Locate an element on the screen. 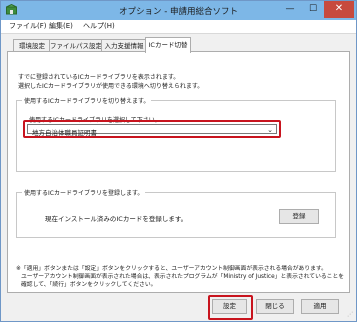  description-line-1: すでに登録されているICカードライブラリを表示されます。 is located at coordinates (99, 77).